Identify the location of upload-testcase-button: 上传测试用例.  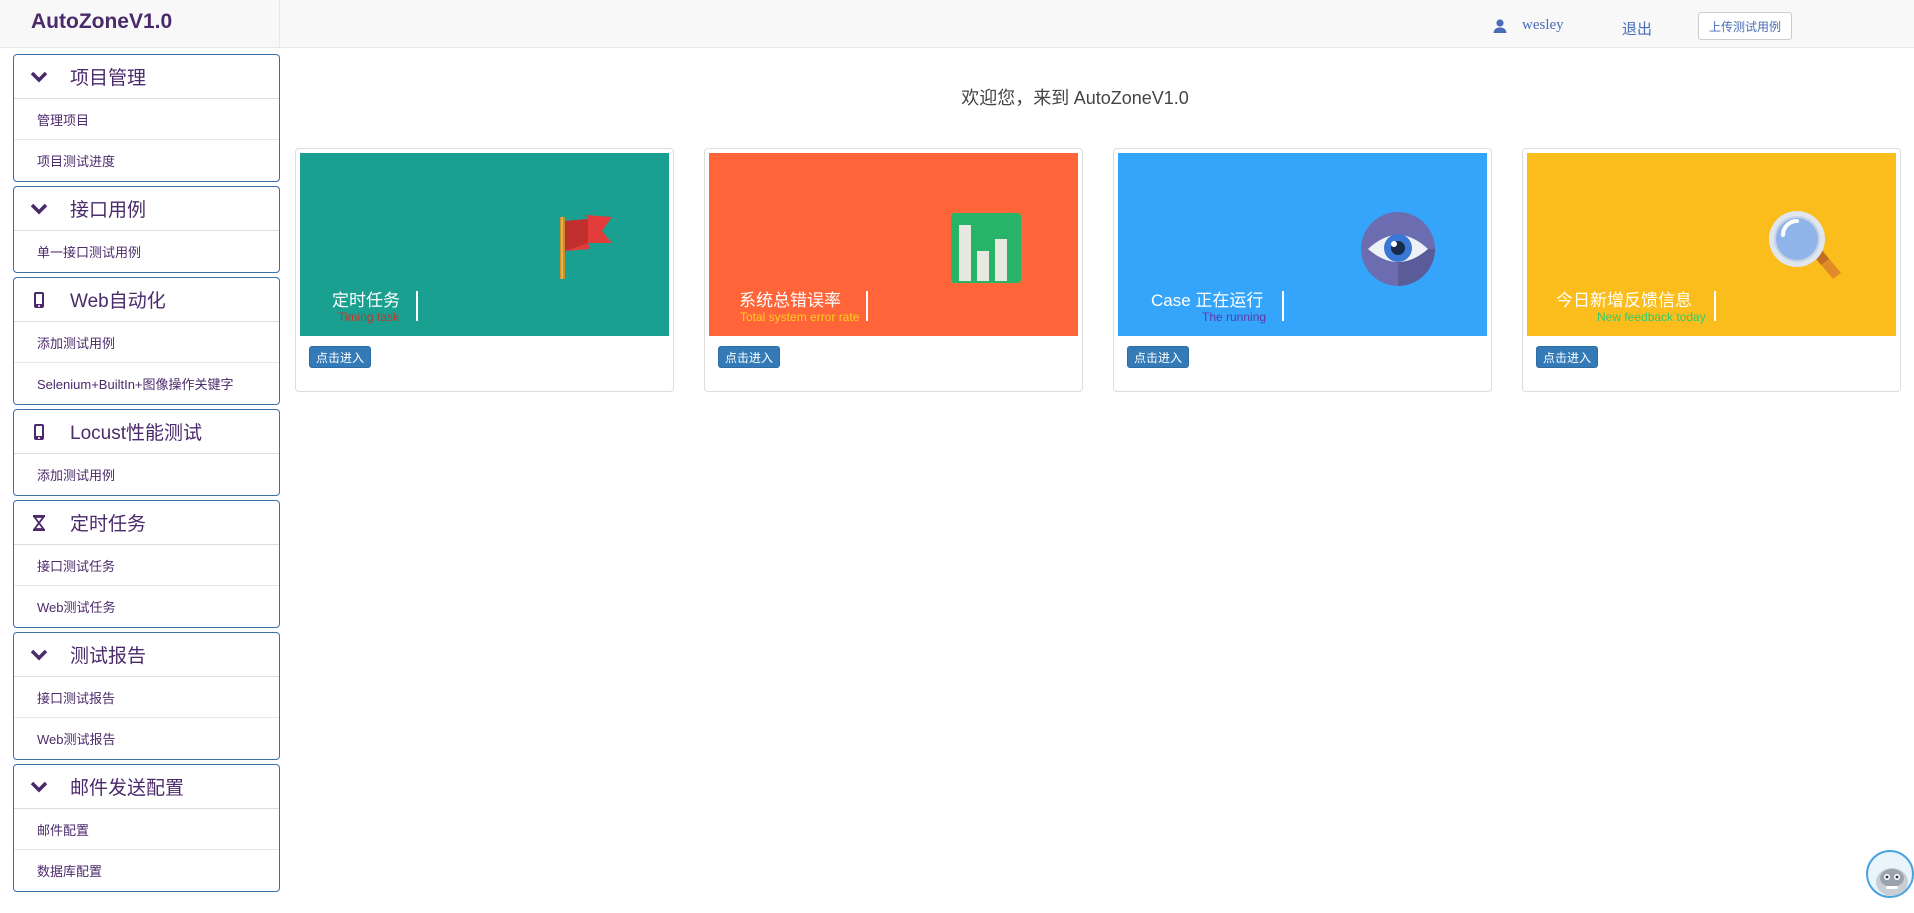
(1745, 26).